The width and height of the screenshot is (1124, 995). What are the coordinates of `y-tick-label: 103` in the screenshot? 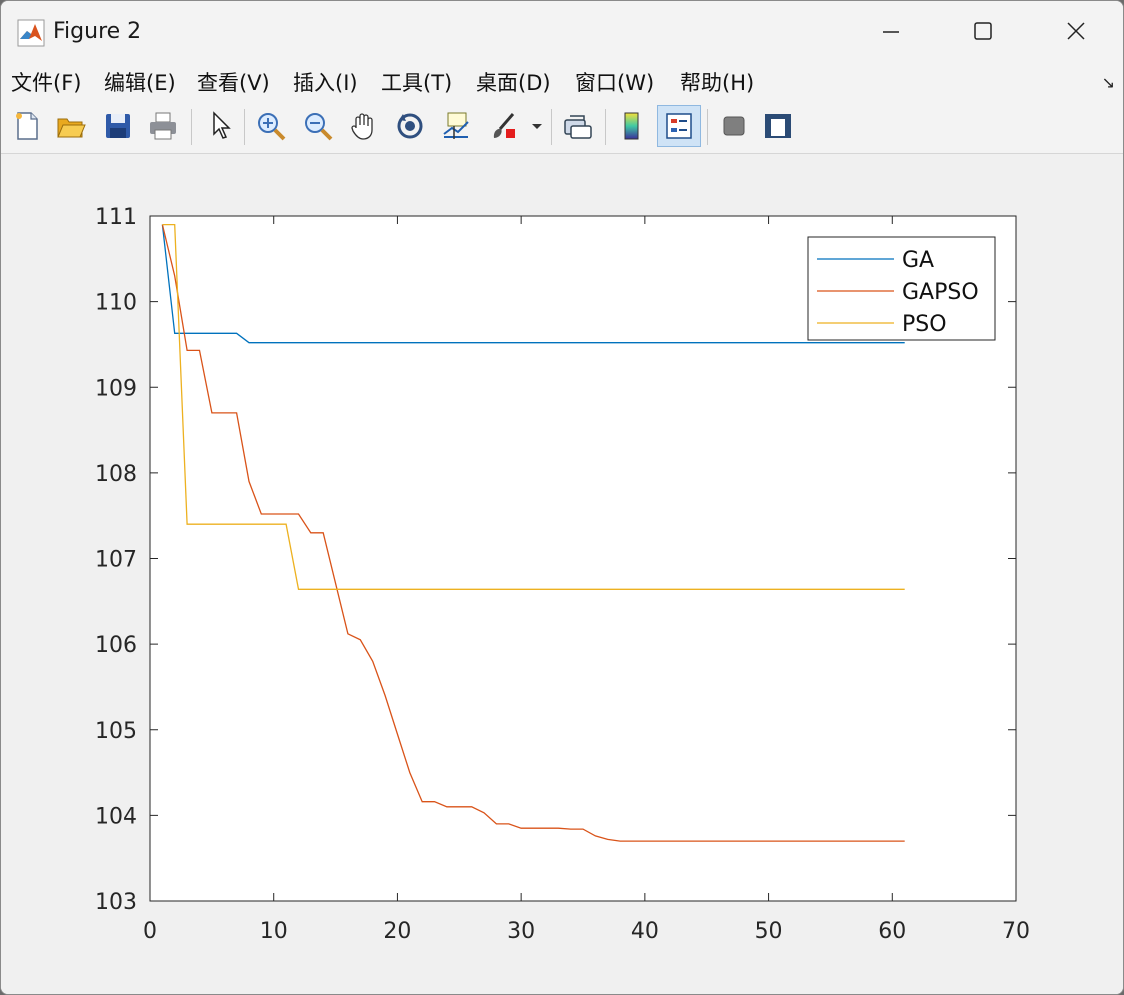 It's located at (116, 902).